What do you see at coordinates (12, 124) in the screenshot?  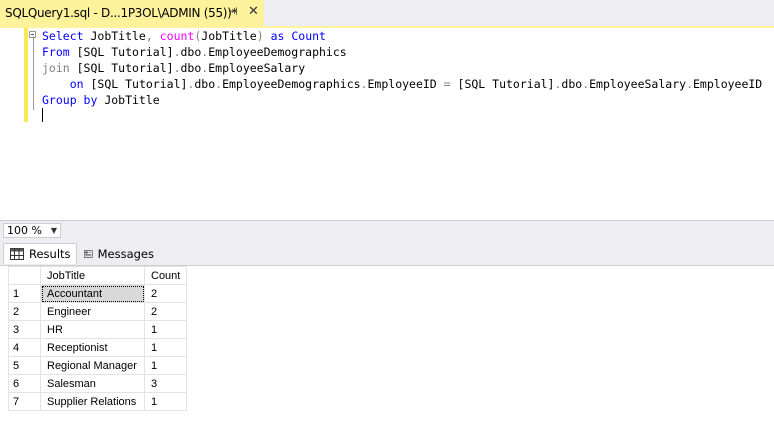 I see `editor-gutter` at bounding box center [12, 124].